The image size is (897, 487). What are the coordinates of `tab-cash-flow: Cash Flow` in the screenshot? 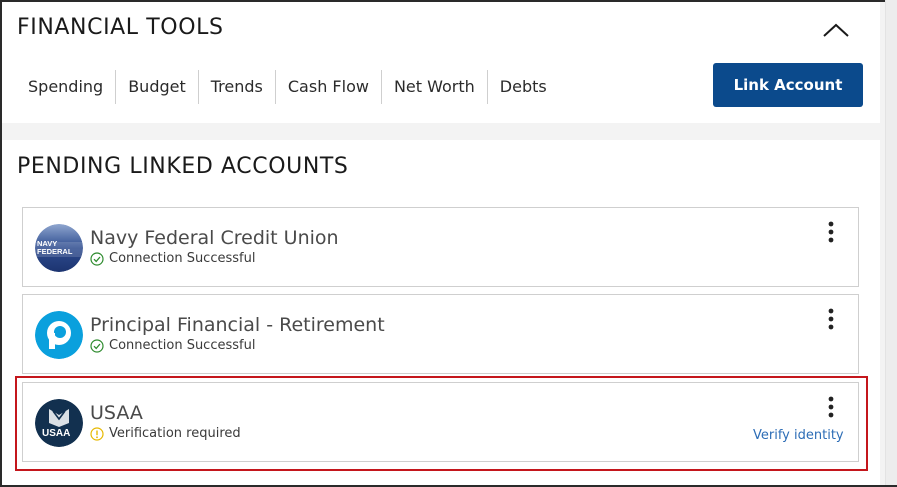 It's located at (329, 87).